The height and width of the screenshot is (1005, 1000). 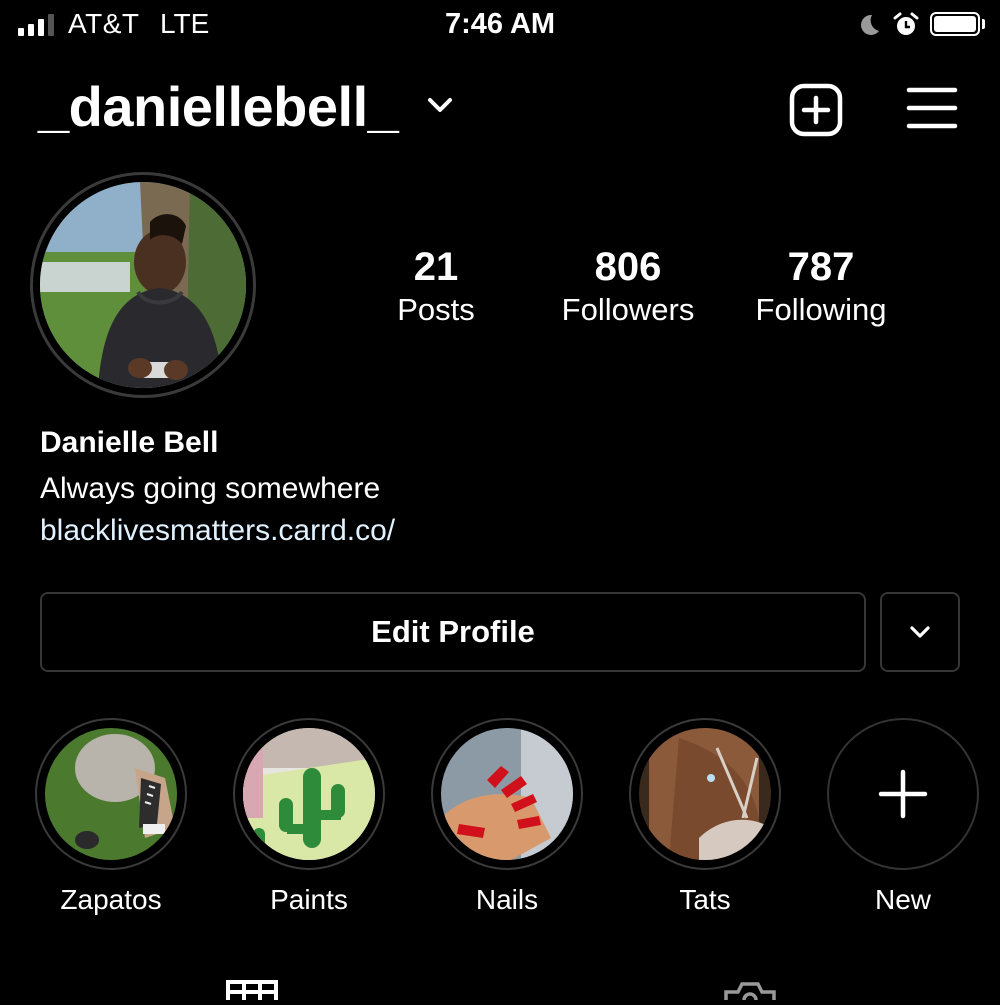 I want to click on followers-label: Followers, so click(x=628, y=309).